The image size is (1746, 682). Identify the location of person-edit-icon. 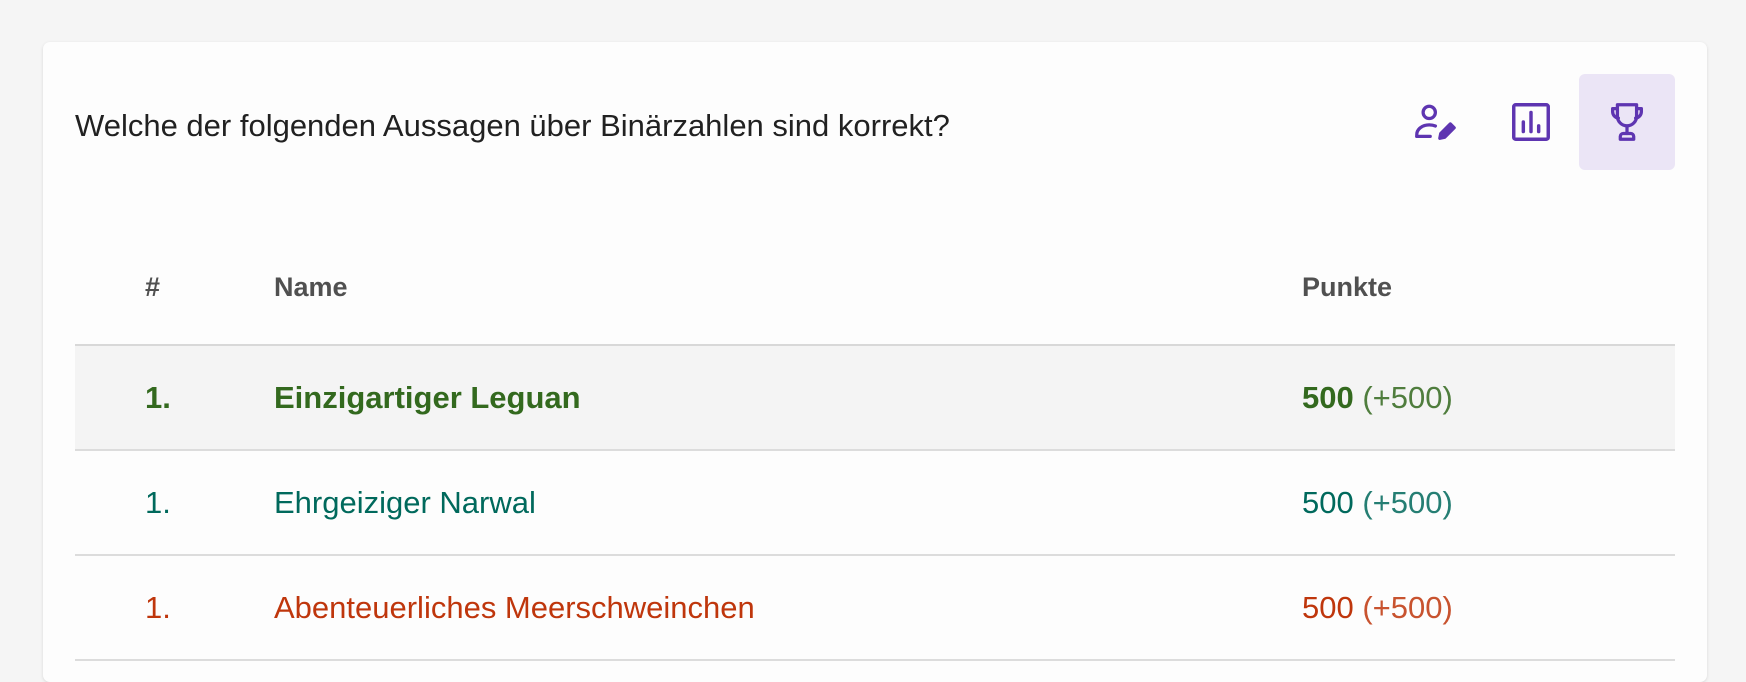
(1435, 122).